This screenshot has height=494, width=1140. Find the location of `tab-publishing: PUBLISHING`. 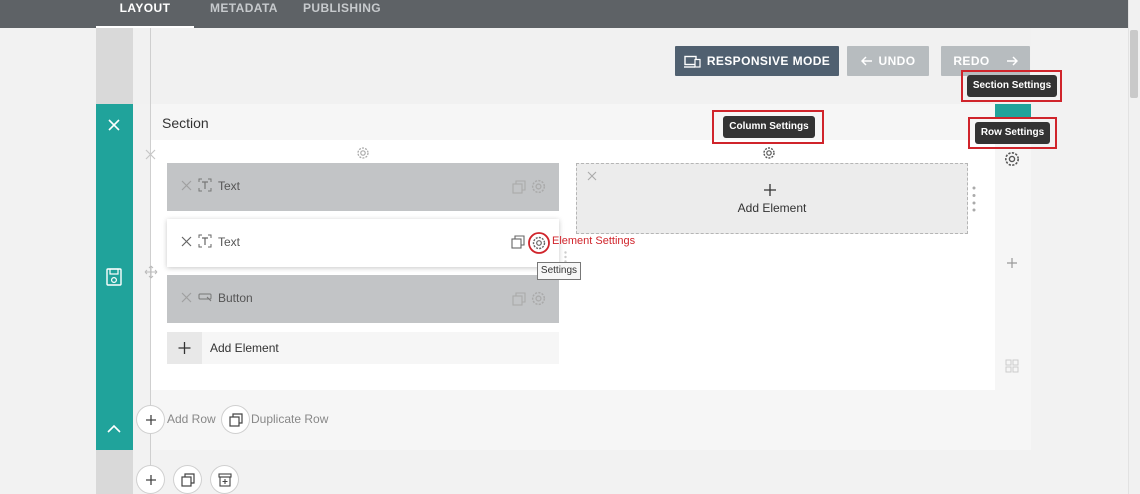

tab-publishing: PUBLISHING is located at coordinates (342, 14).